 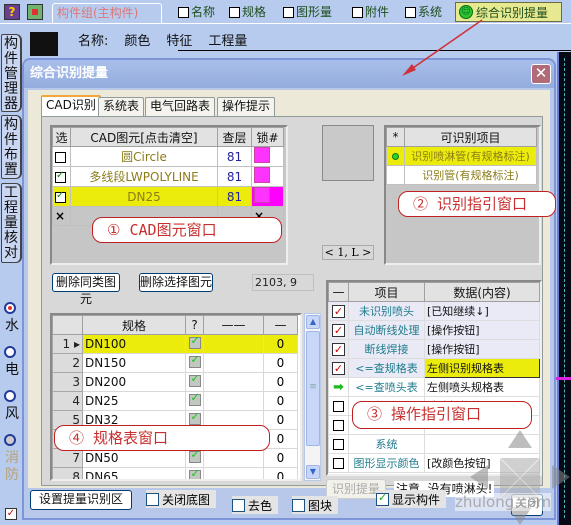 What do you see at coordinates (35, 12) in the screenshot?
I see `layer-icon` at bounding box center [35, 12].